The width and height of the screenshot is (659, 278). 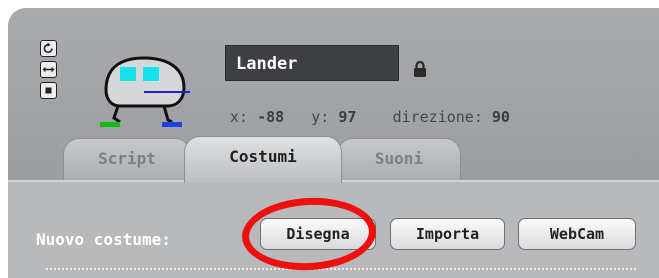 I want to click on no-rotate-icon, so click(x=48, y=90).